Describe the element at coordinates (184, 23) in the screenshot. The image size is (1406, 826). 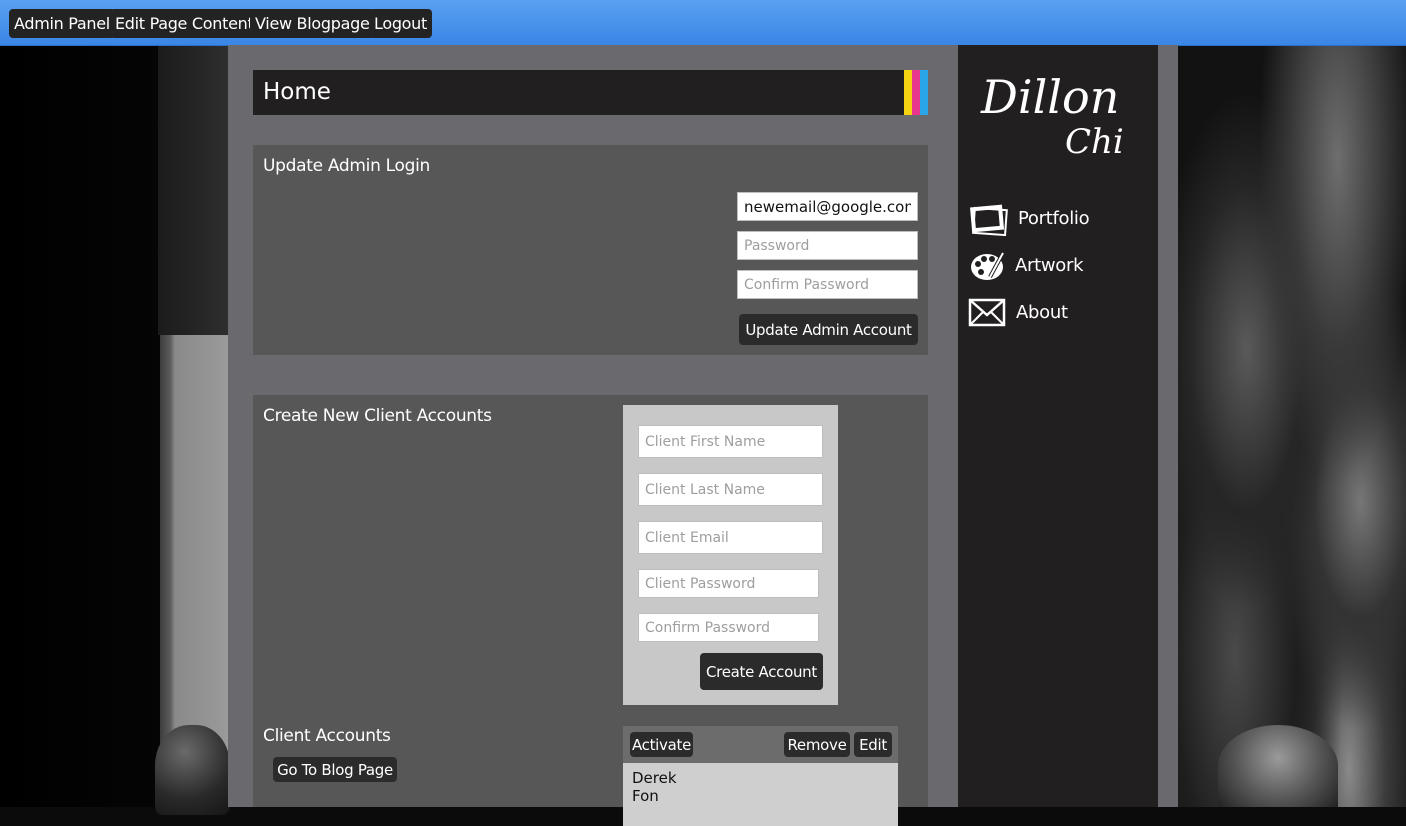
I see `edit-page-content-button: Edit Page Content` at that location.